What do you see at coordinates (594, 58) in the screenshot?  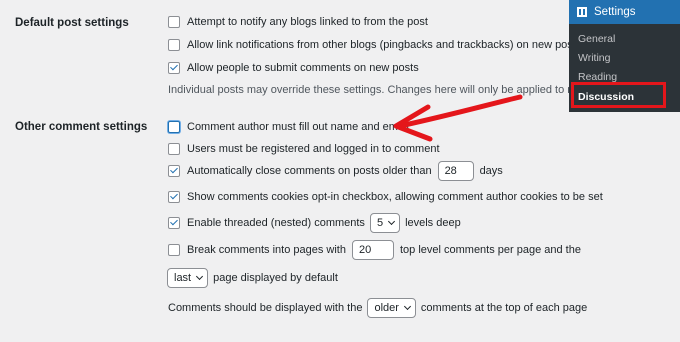 I see `submenu-item-writing: Writing` at bounding box center [594, 58].